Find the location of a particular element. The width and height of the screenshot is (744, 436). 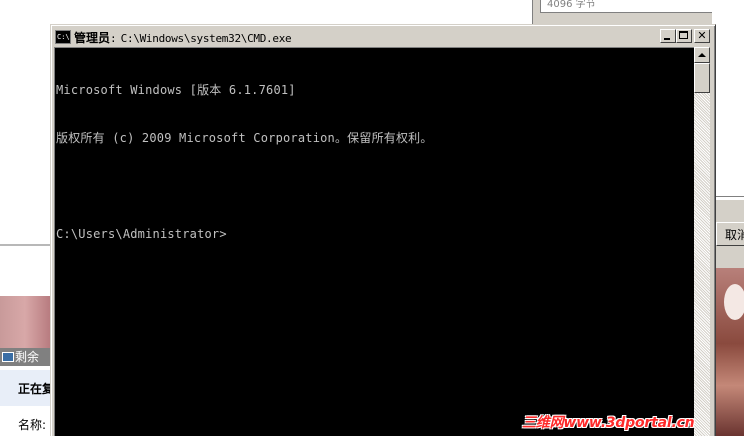

maximize-icon is located at coordinates (683, 35).